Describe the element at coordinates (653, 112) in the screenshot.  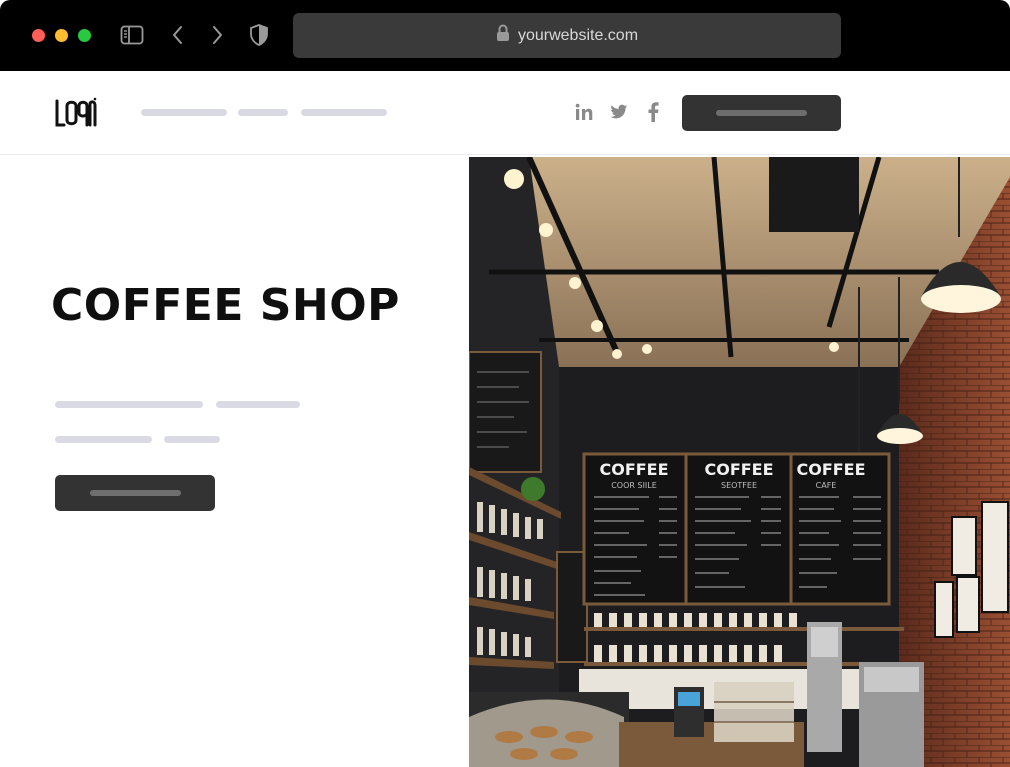
I see `facebook-icon` at that location.